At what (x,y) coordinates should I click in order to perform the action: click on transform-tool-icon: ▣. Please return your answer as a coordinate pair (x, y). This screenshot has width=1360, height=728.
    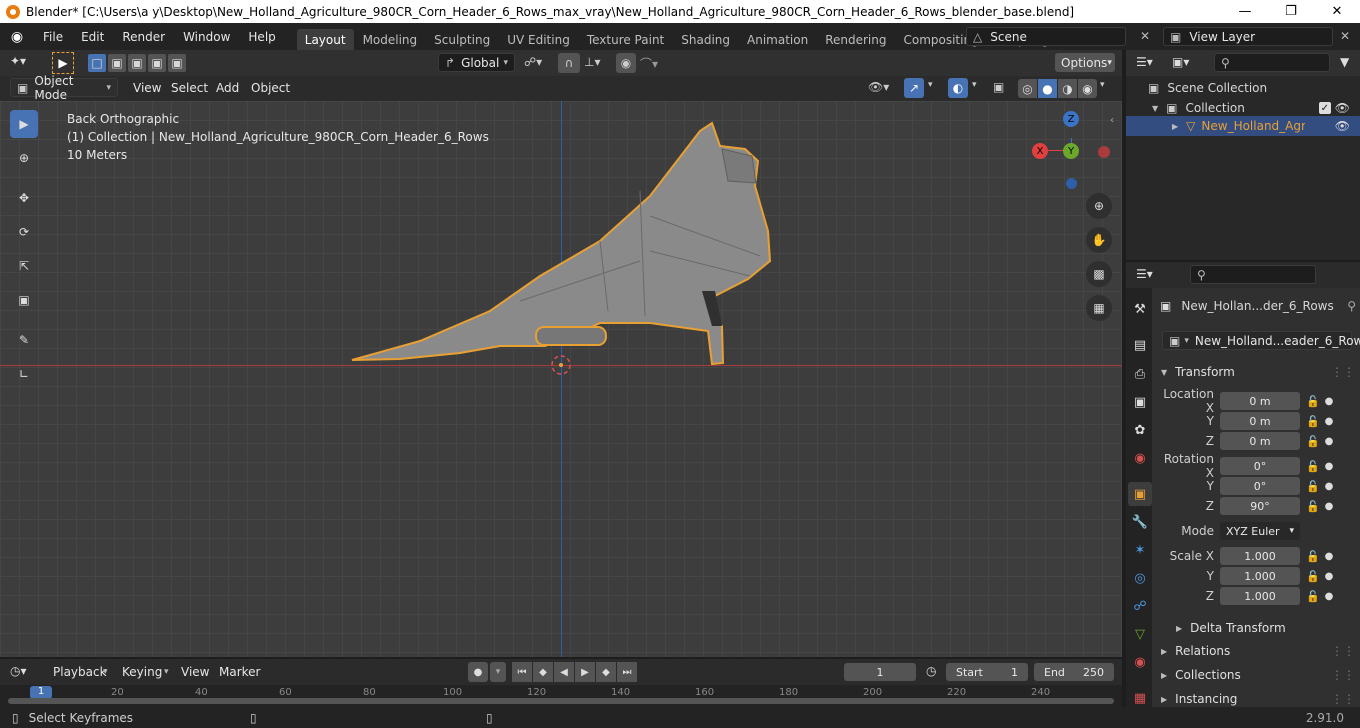
    Looking at the image, I should click on (24, 300).